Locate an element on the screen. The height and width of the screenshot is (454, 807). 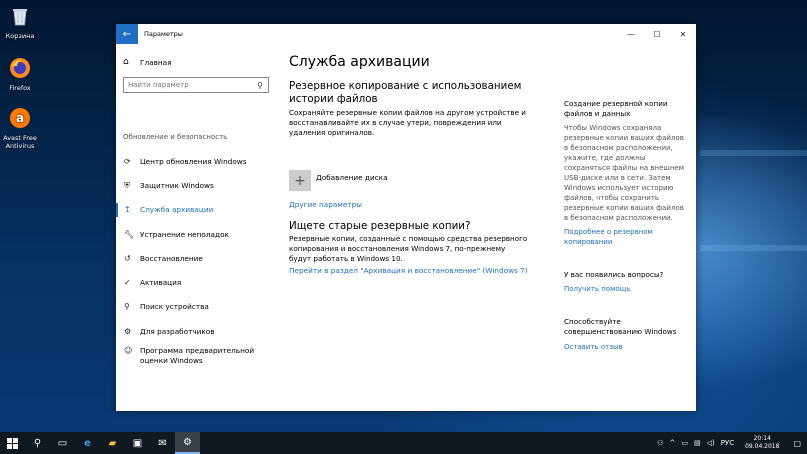
gear-icon: ⚙ is located at coordinates (187, 442).